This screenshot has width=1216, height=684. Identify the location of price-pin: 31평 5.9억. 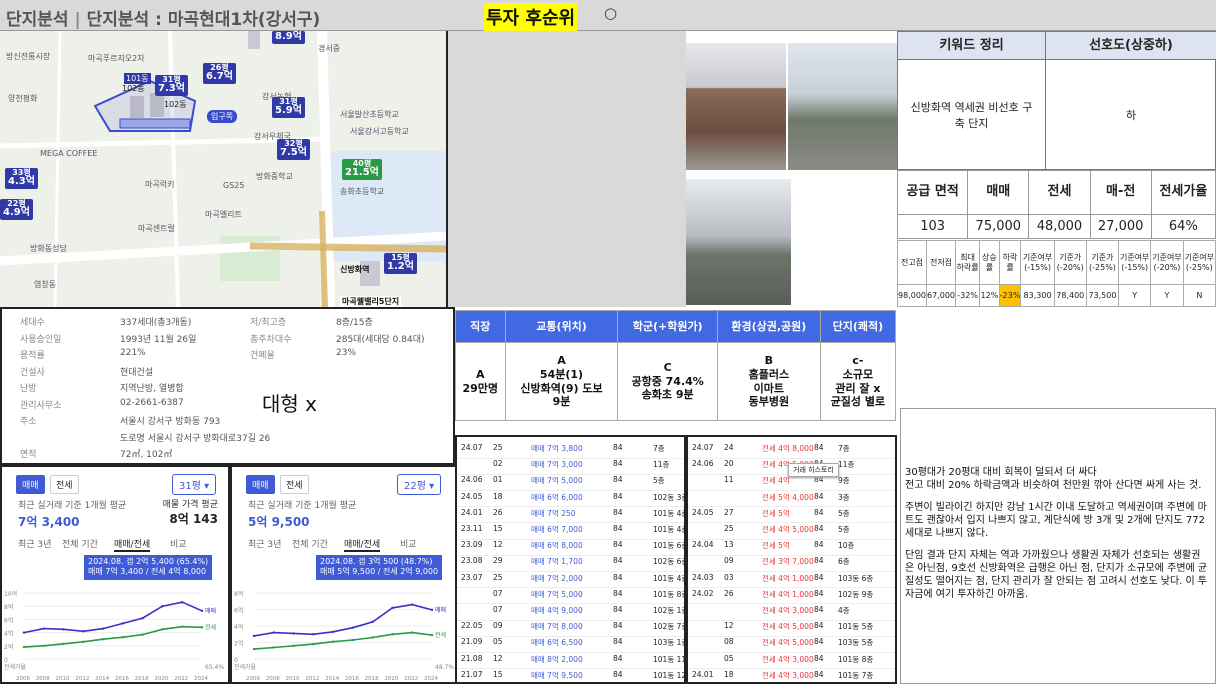
(288, 107).